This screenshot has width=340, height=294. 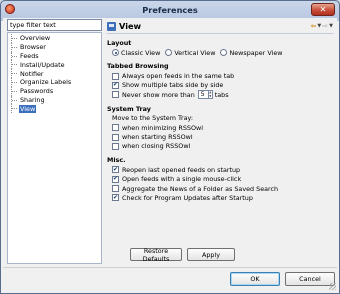 I want to click on tree-item-overview: Overview, so click(x=54, y=38).